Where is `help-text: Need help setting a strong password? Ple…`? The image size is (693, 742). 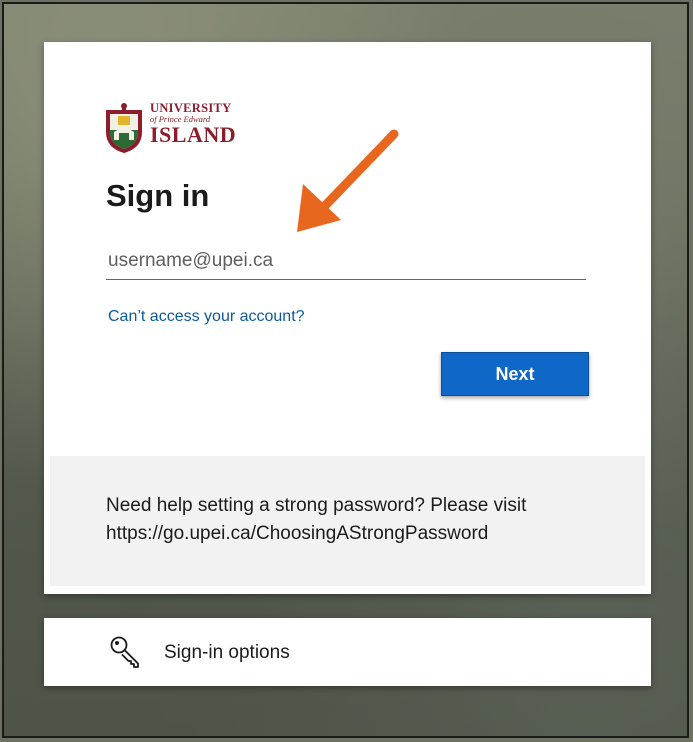
help-text: Need help setting a strong password? Ple… is located at coordinates (366, 520).